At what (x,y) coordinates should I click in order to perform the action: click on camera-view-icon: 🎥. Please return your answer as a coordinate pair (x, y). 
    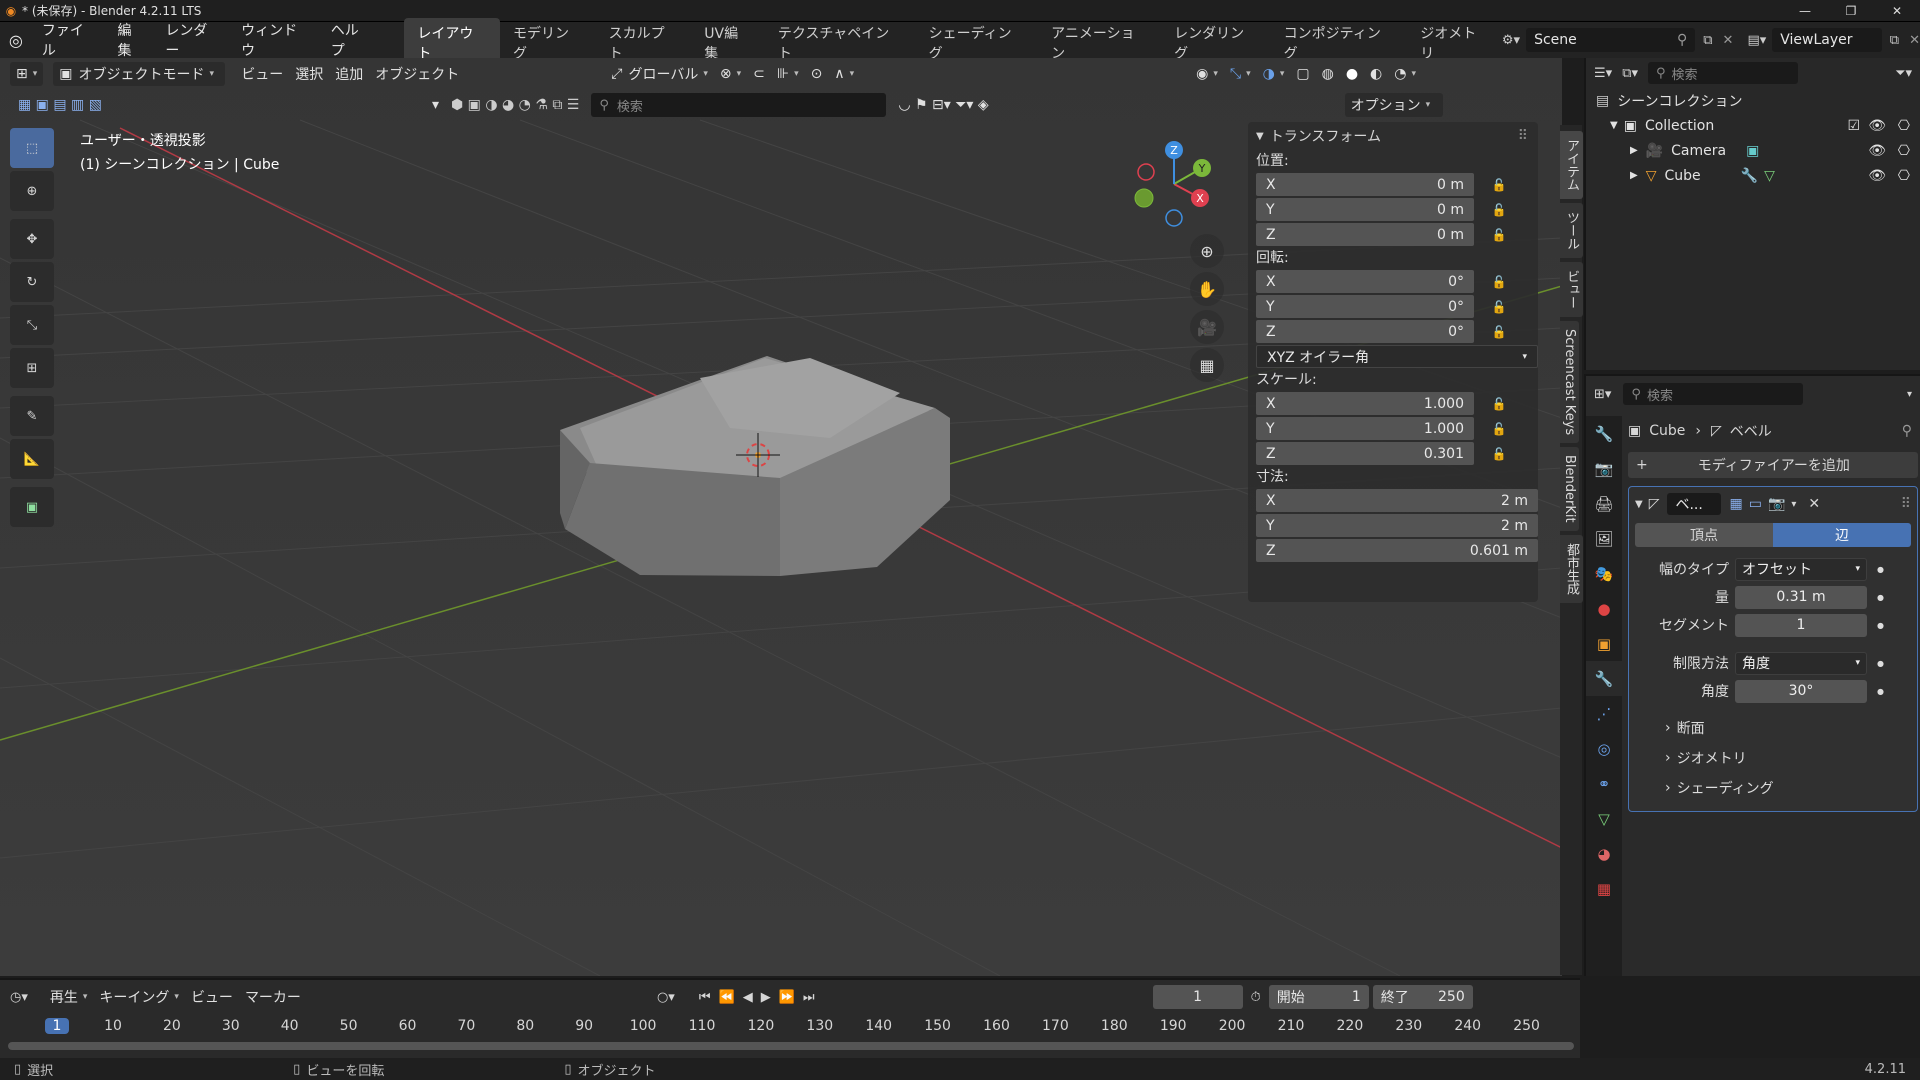
    Looking at the image, I should click on (1207, 327).